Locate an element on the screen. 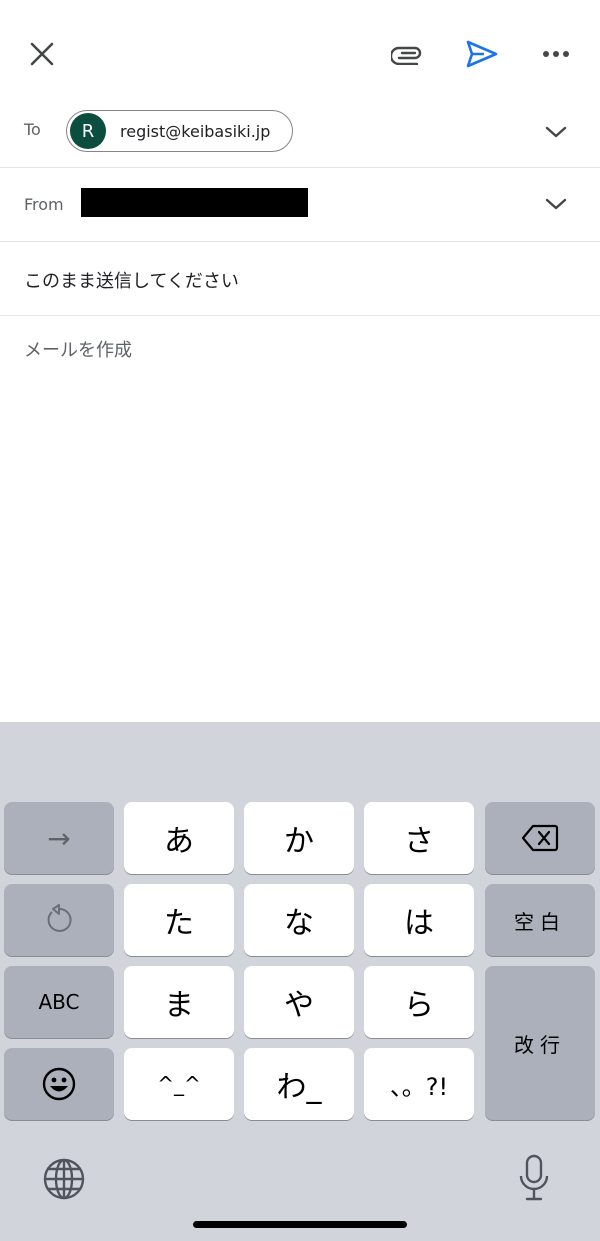 The width and height of the screenshot is (600, 1241). close-icon is located at coordinates (42, 54).